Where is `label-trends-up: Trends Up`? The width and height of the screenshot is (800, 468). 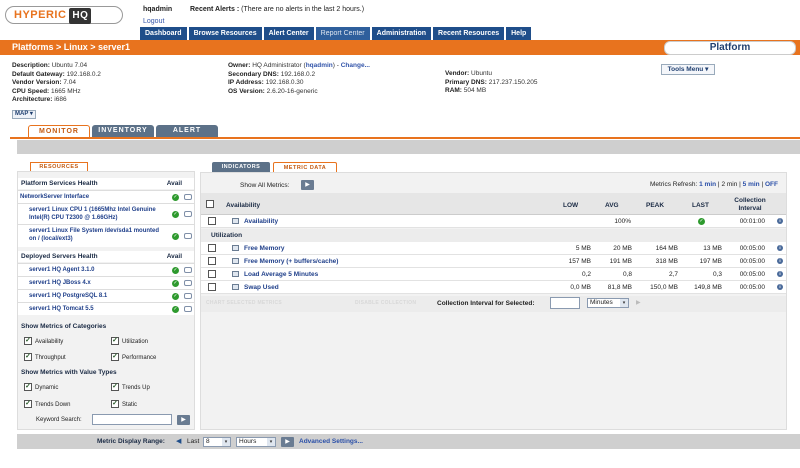
label-trends-up: Trends Up is located at coordinates (136, 388).